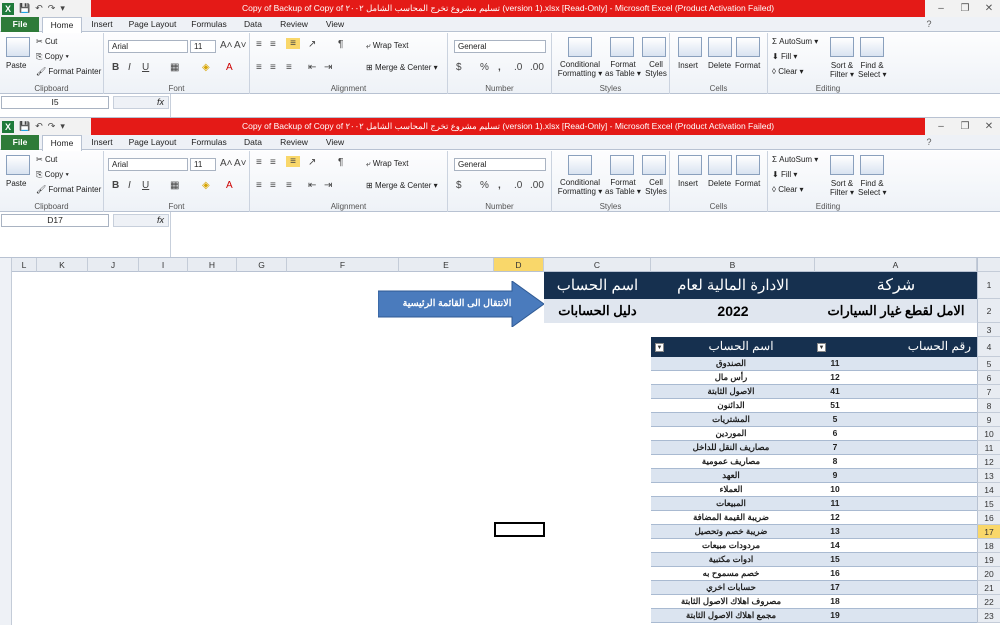  What do you see at coordinates (52, 126) in the screenshot?
I see `redo-icon: ↷` at bounding box center [52, 126].